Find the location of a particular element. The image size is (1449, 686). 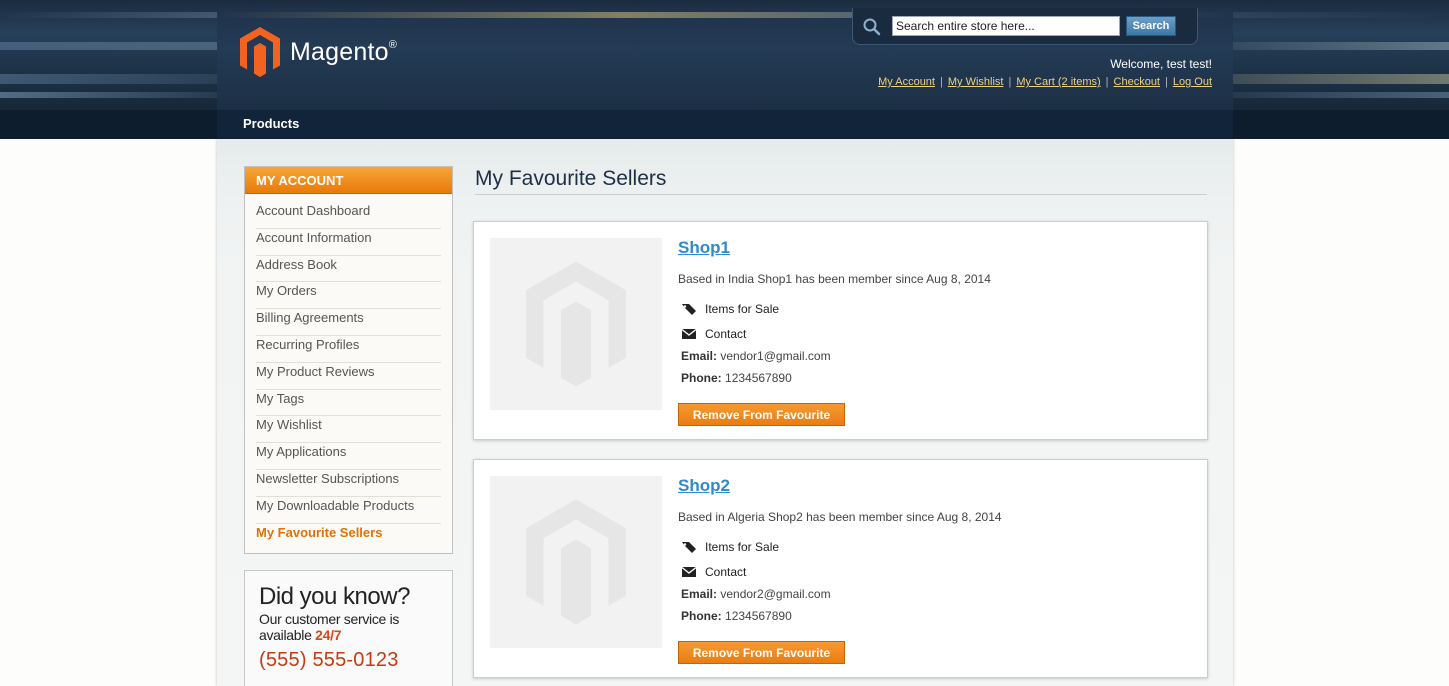

sidebar-item-label: My Tags is located at coordinates (280, 398).